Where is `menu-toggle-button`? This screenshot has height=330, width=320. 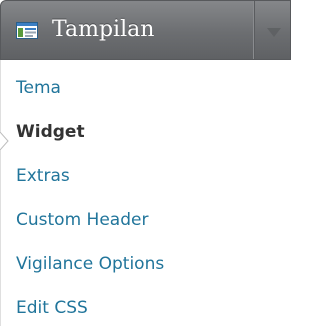 menu-toggle-button is located at coordinates (272, 30).